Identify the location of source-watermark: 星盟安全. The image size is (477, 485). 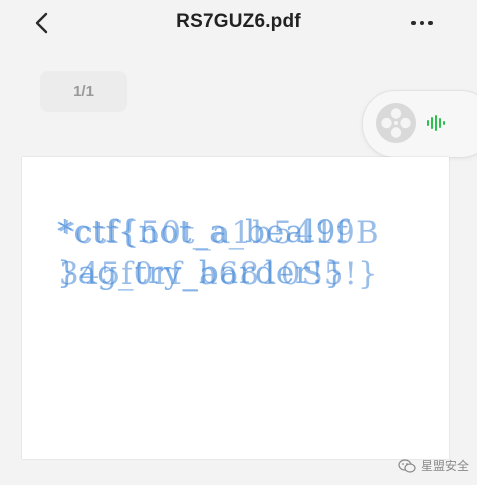
(433, 465).